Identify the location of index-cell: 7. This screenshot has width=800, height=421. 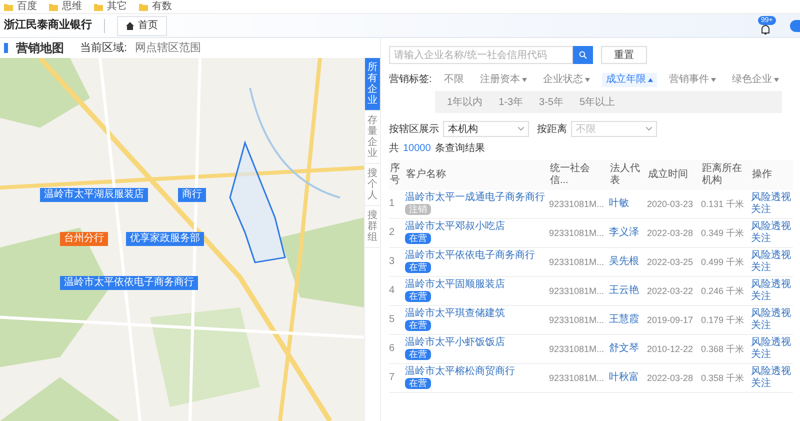
(397, 378).